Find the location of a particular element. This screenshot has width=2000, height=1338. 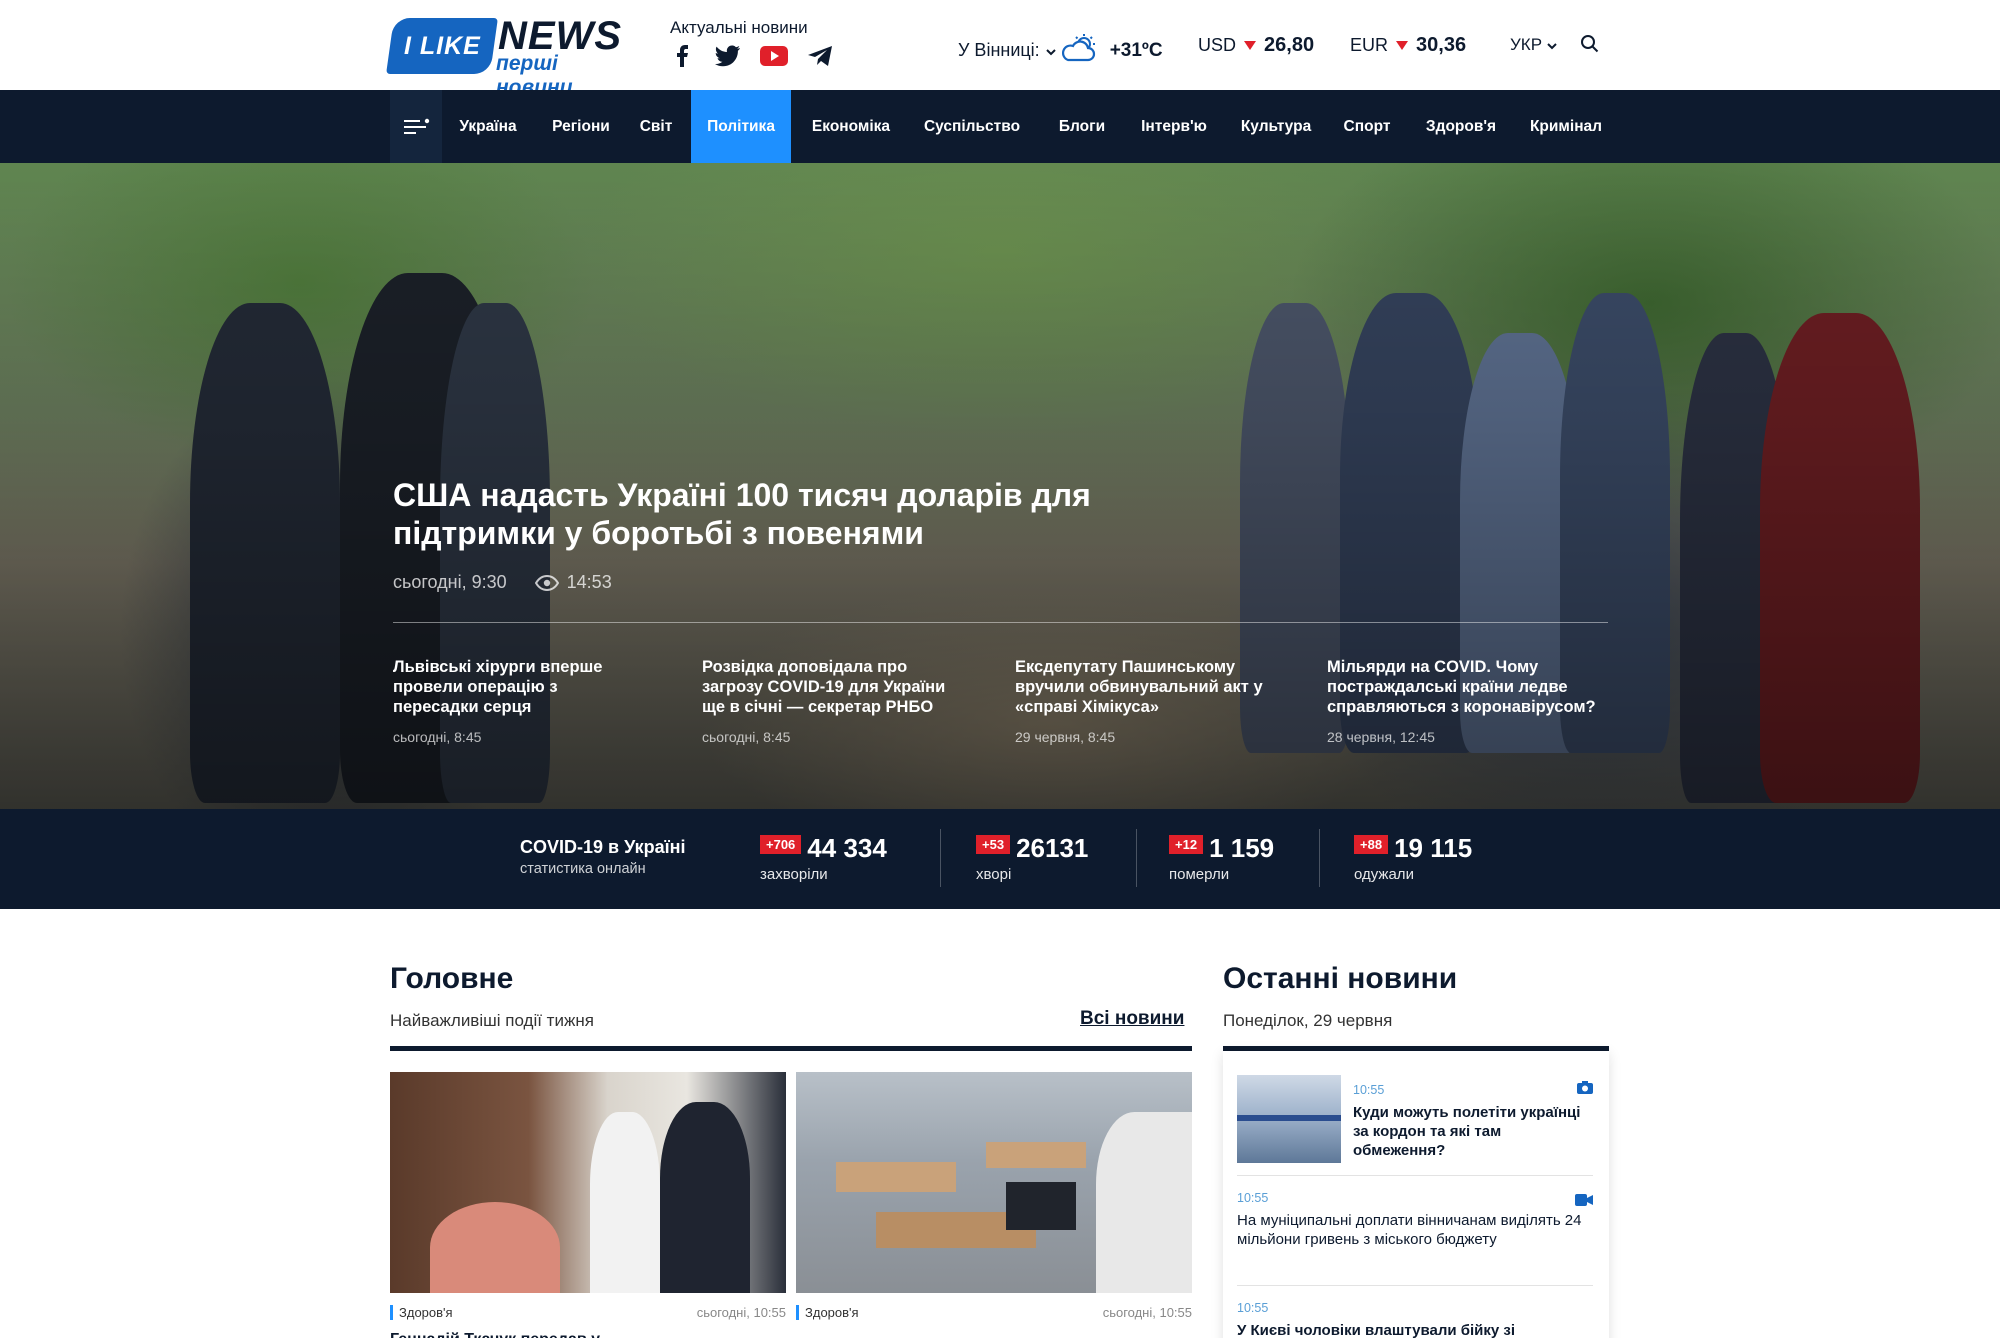

latest-news-date: Понеділок, 29 червня is located at coordinates (1308, 1020).